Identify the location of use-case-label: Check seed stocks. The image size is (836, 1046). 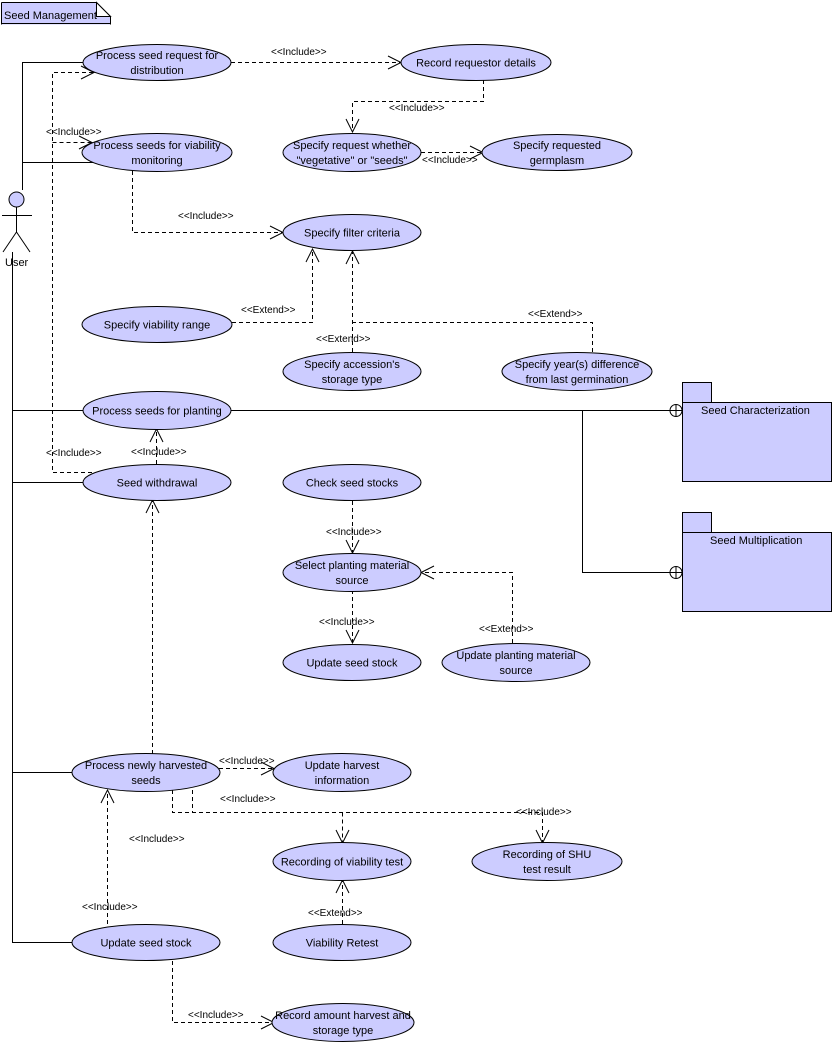
(352, 484).